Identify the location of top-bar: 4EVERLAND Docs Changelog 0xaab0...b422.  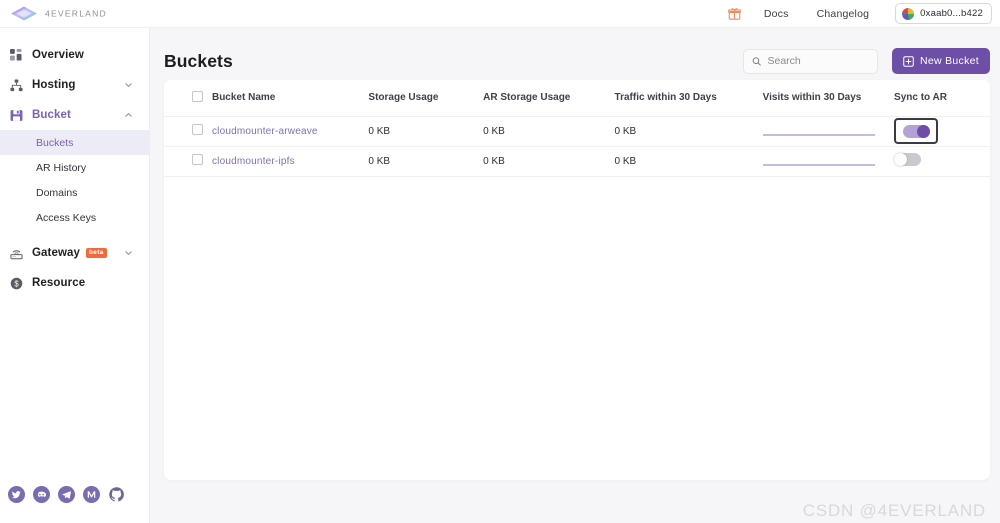
(500, 14).